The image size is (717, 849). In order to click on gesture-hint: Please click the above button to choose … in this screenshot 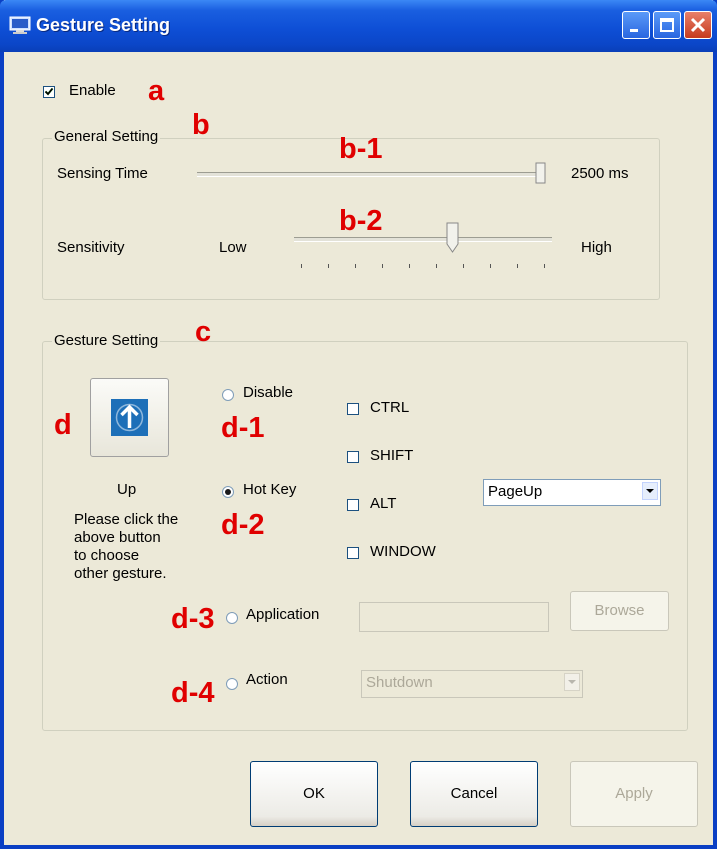, I will do `click(126, 547)`.